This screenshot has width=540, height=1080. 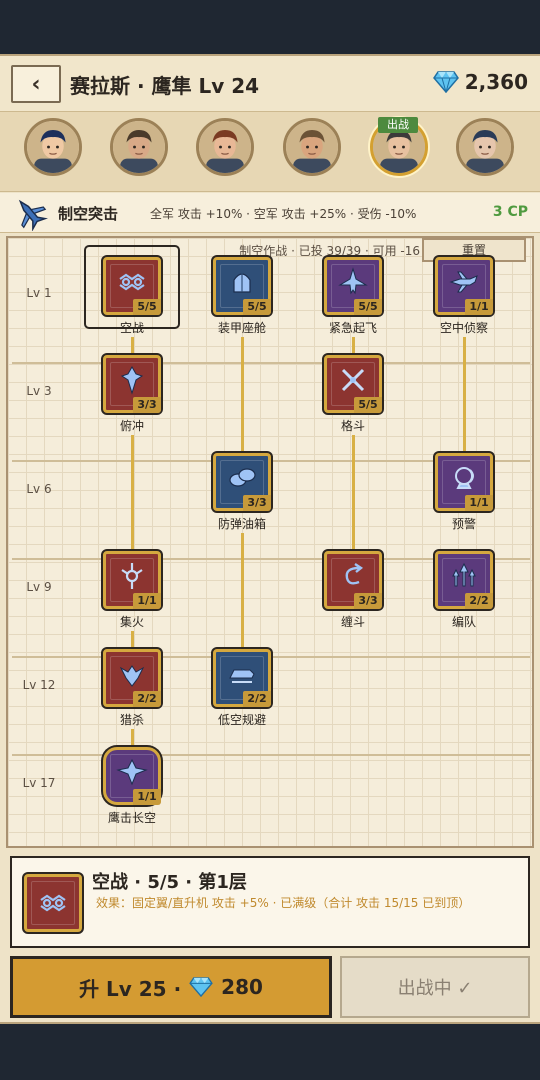 What do you see at coordinates (242, 477) in the screenshot?
I see `self-sealing-tank-icon` at bounding box center [242, 477].